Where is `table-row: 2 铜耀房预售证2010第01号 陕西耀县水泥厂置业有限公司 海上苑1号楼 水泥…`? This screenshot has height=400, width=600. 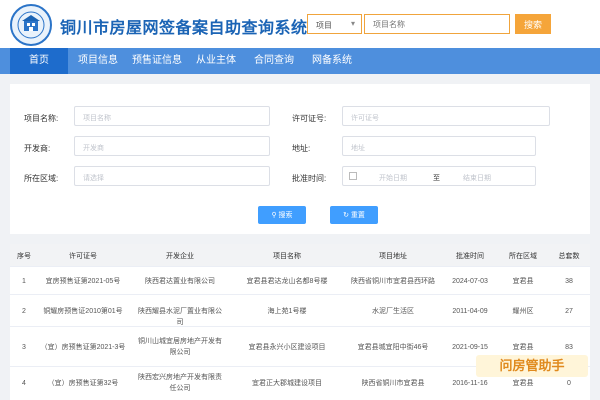
table-row: 2 铜耀房预售证2010第01号 陕西耀县水泥厂置业有限公司 海上苑1号楼 水泥… is located at coordinates (300, 310).